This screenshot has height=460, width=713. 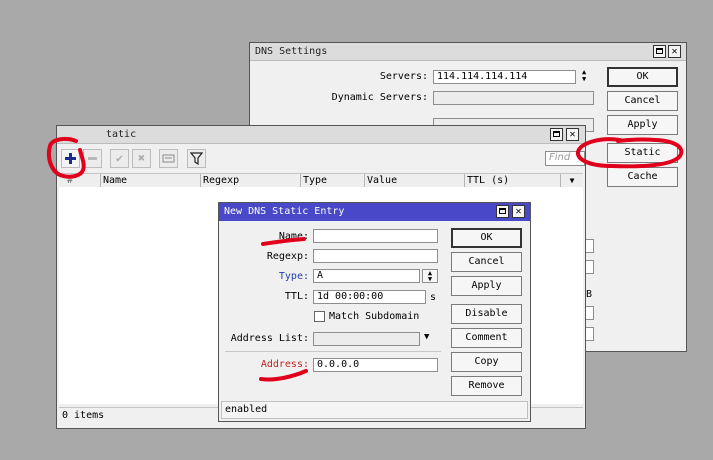 What do you see at coordinates (80, 180) in the screenshot?
I see `column-header-number: #` at bounding box center [80, 180].